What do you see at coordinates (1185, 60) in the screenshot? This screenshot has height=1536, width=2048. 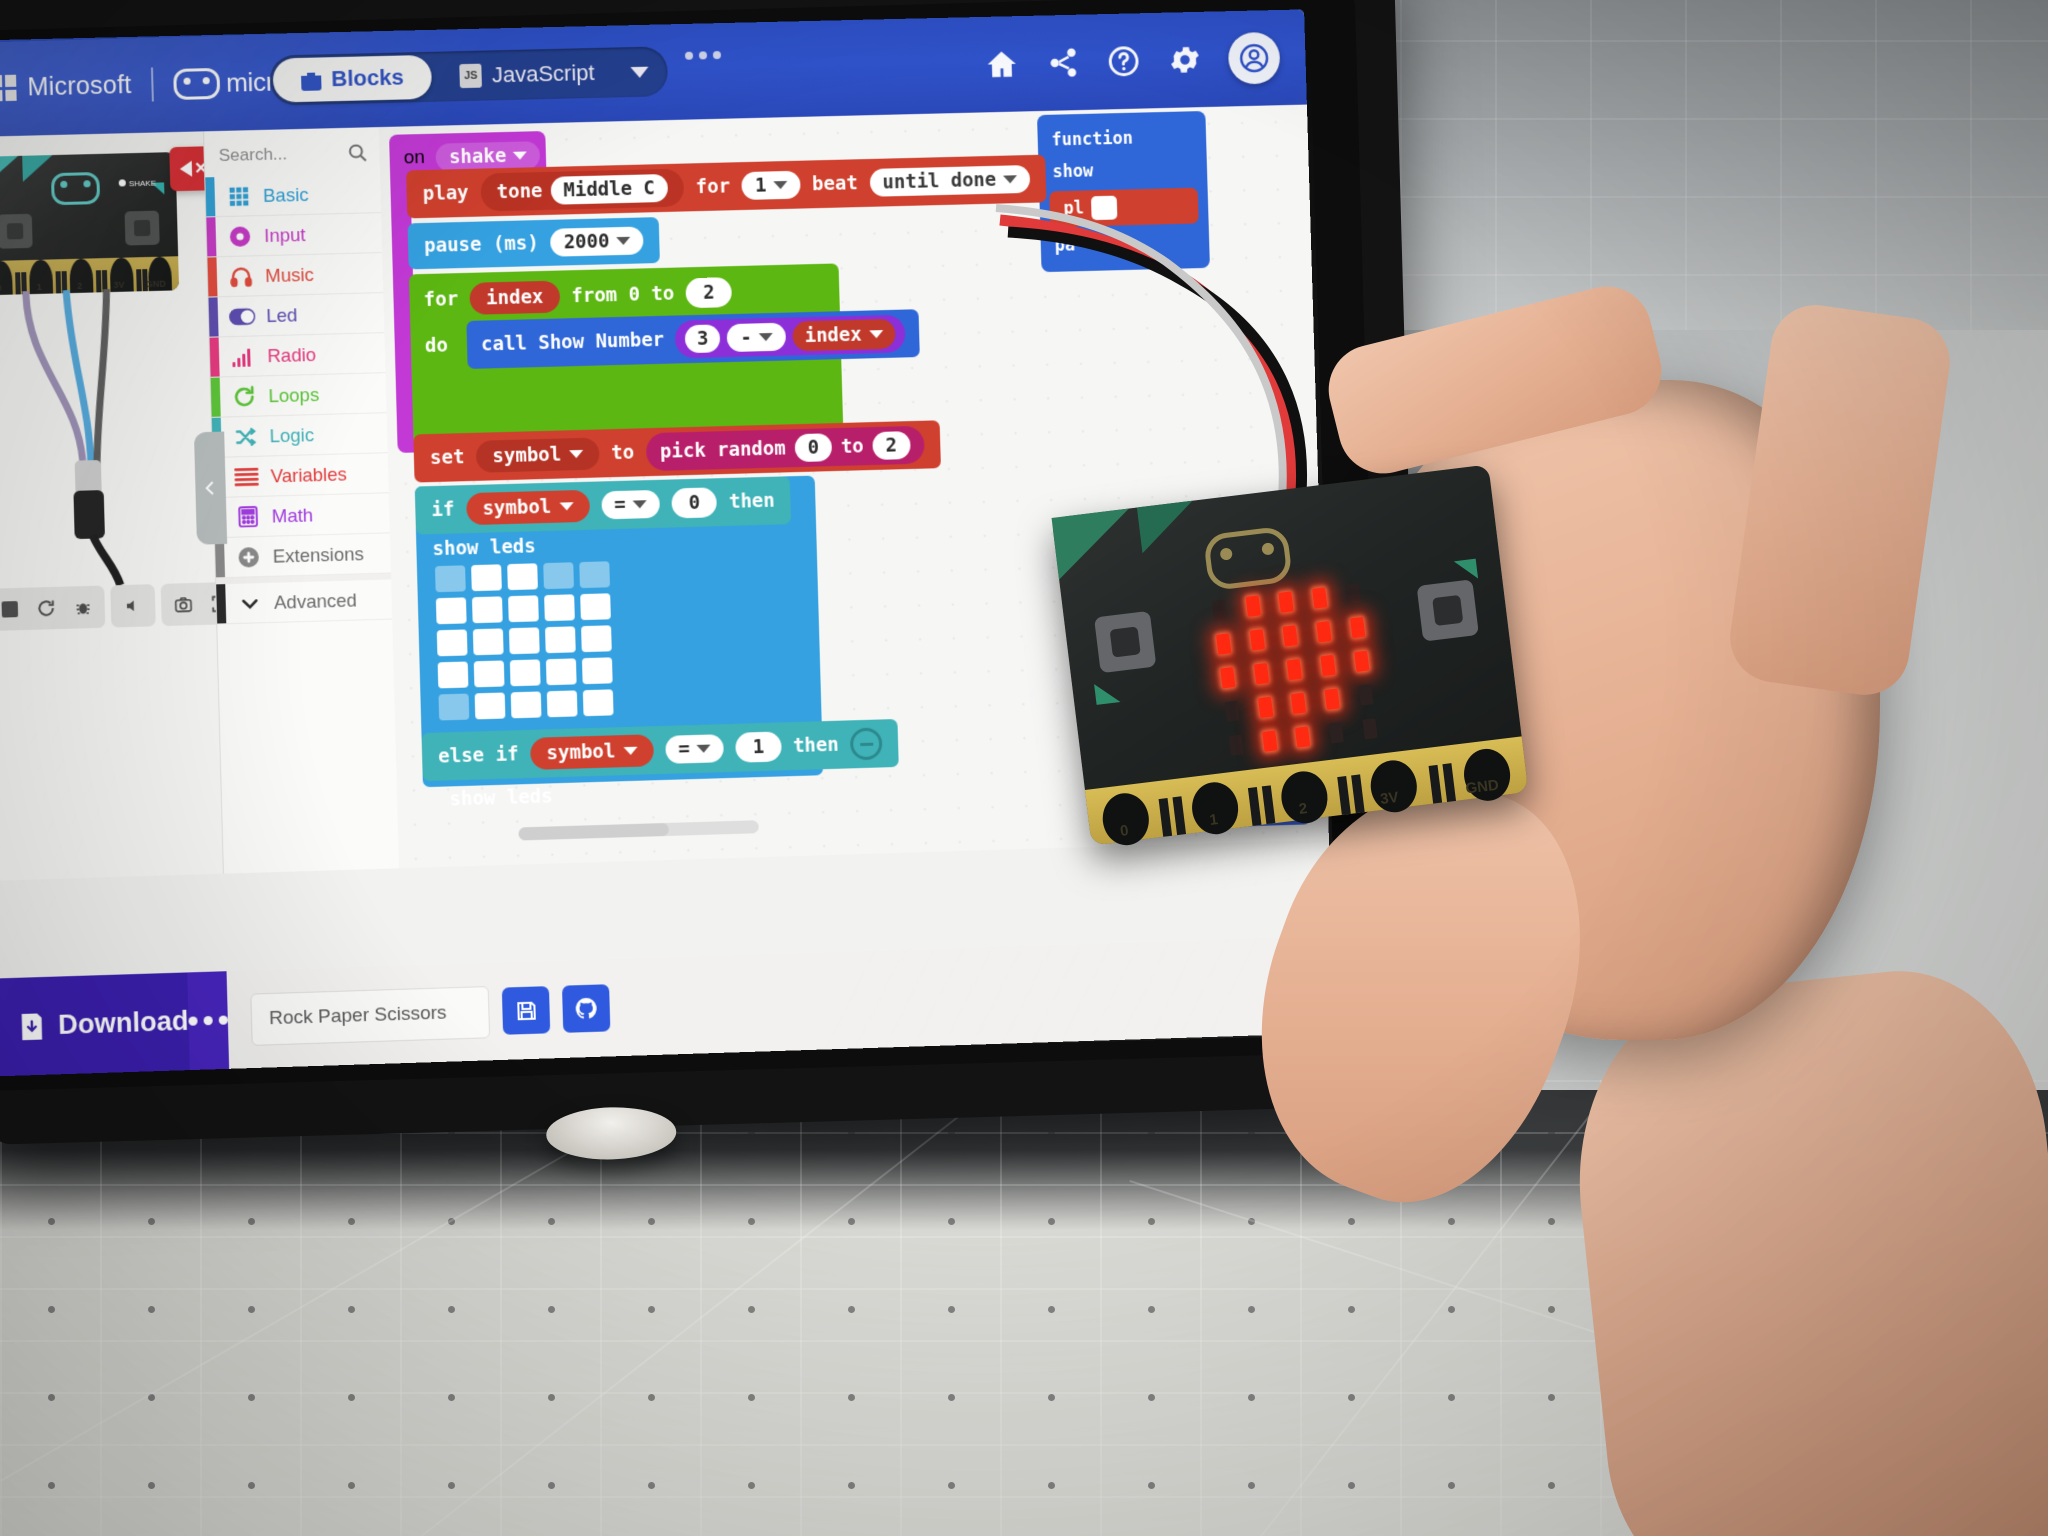 I see `gear-icon` at bounding box center [1185, 60].